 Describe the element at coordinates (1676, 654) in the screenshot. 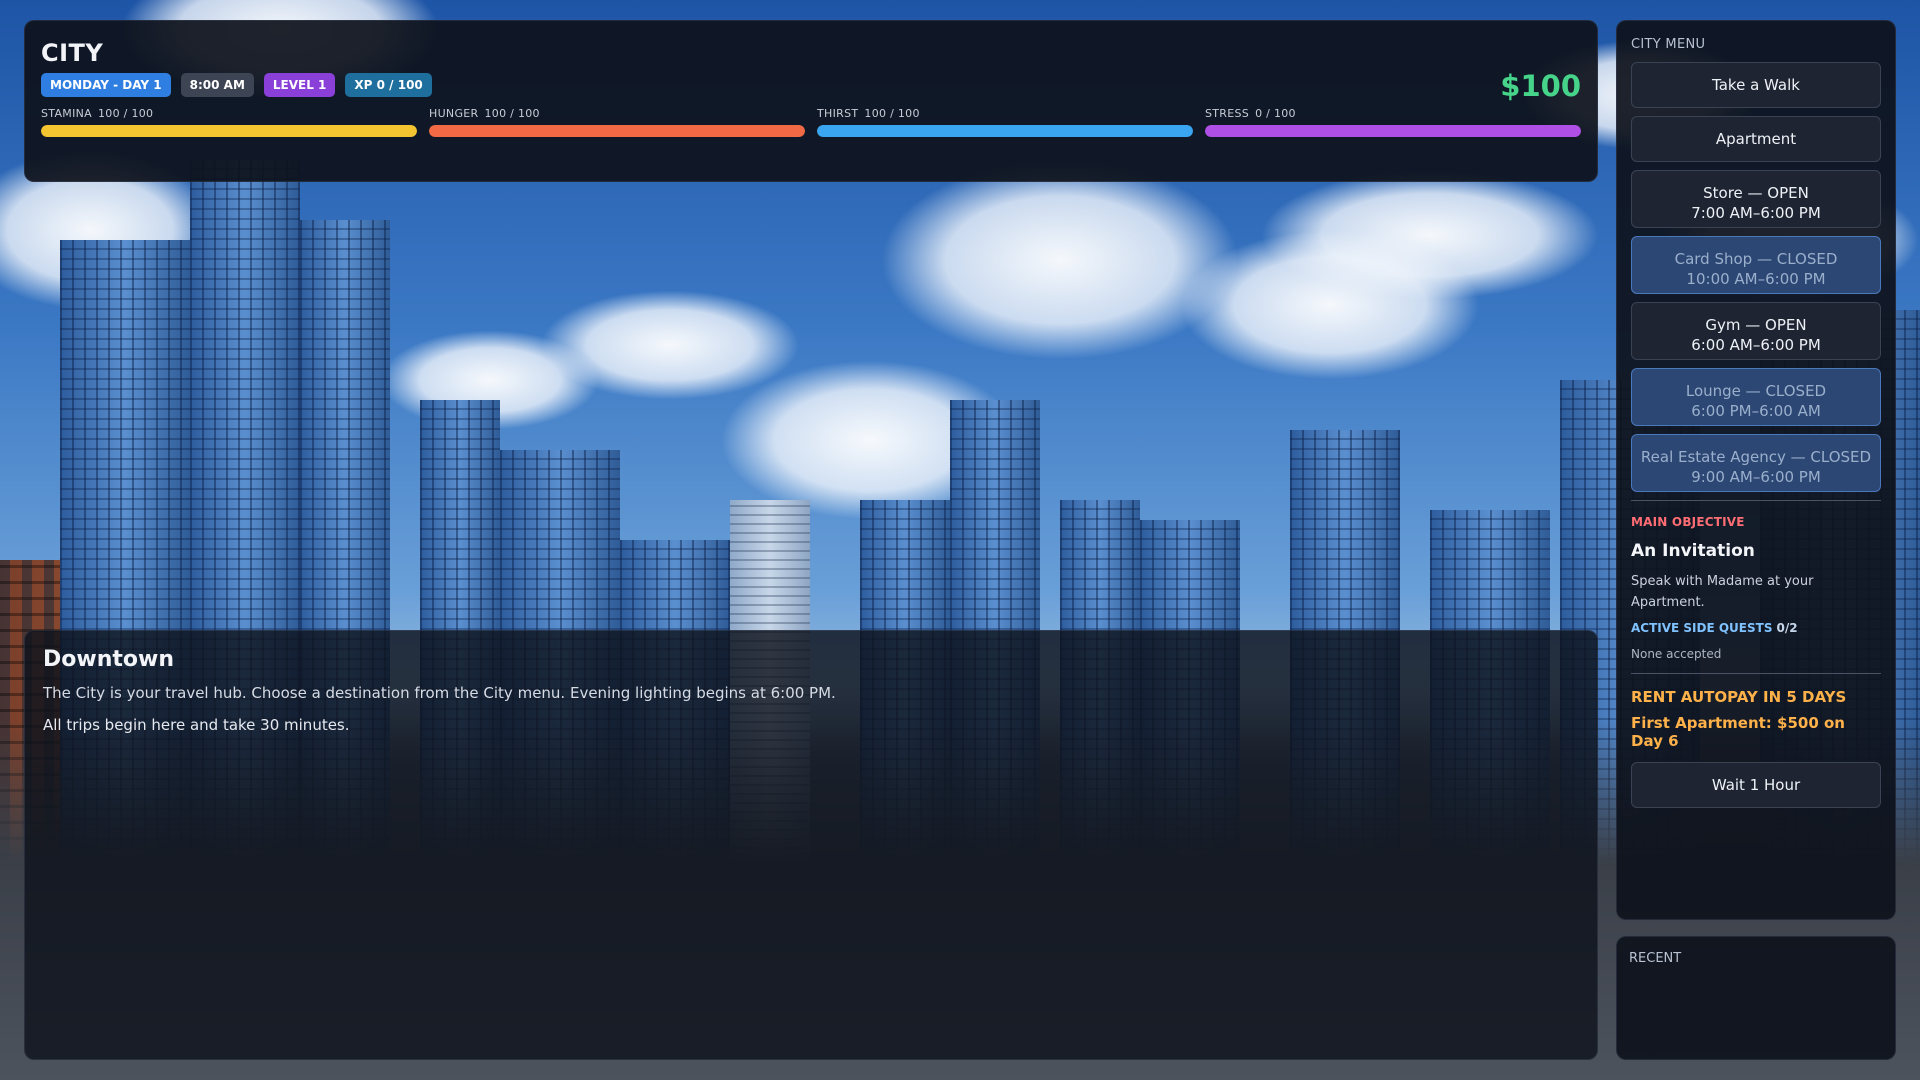

I see `side-quests-empty: None accepted` at that location.